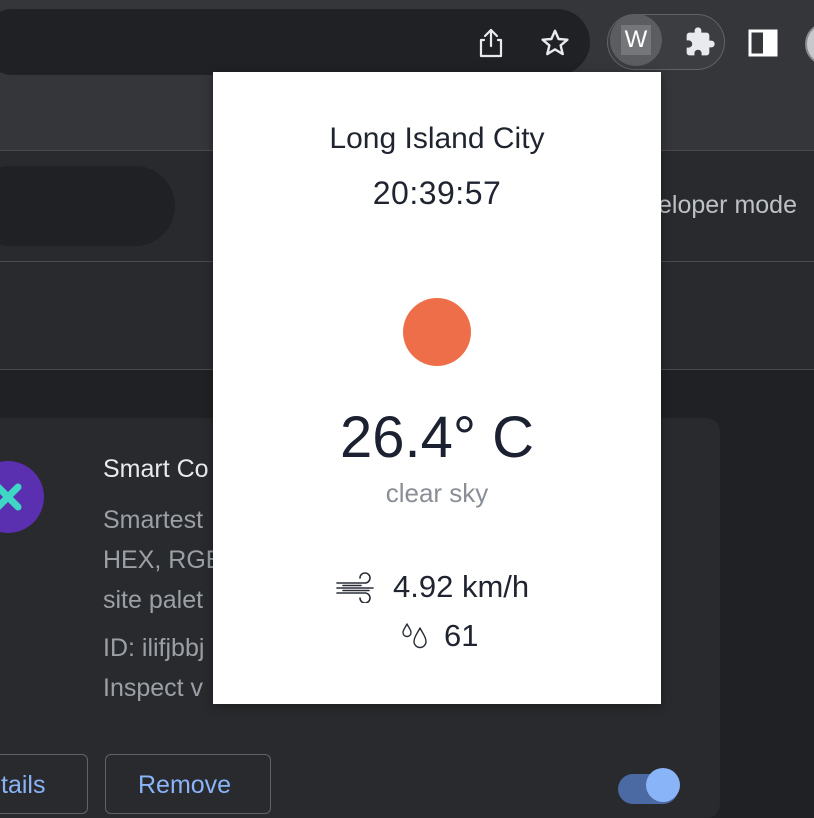  Describe the element at coordinates (461, 586) in the screenshot. I see `wind-speed: 4.92 km/h` at that location.